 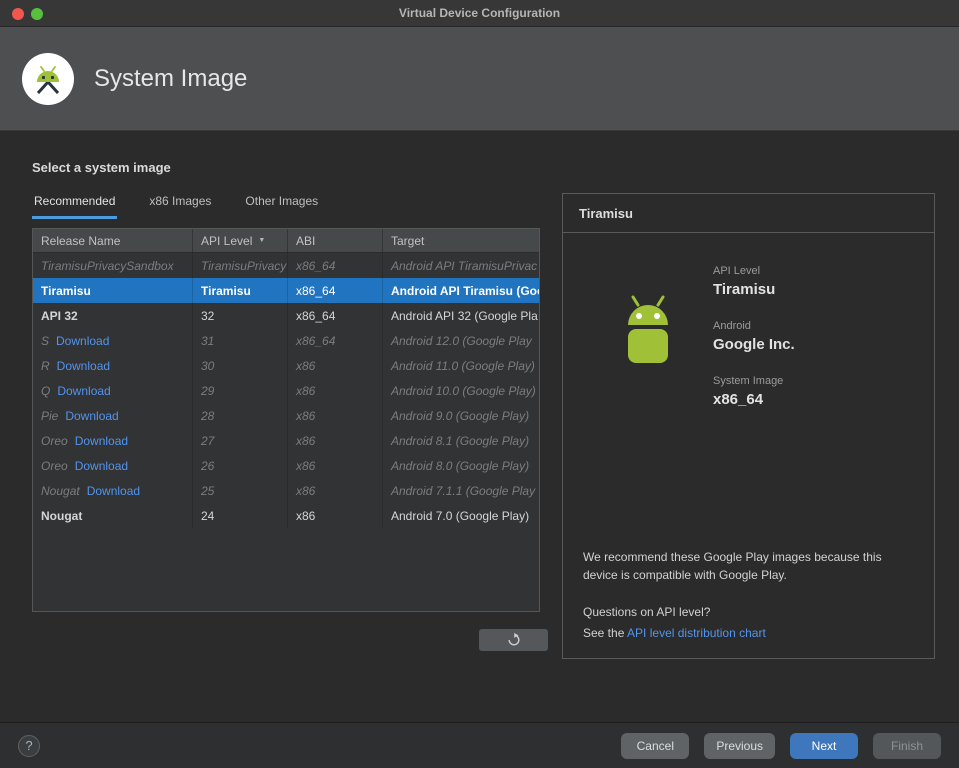 I want to click on tab-recommended: Recommended, so click(x=75, y=206).